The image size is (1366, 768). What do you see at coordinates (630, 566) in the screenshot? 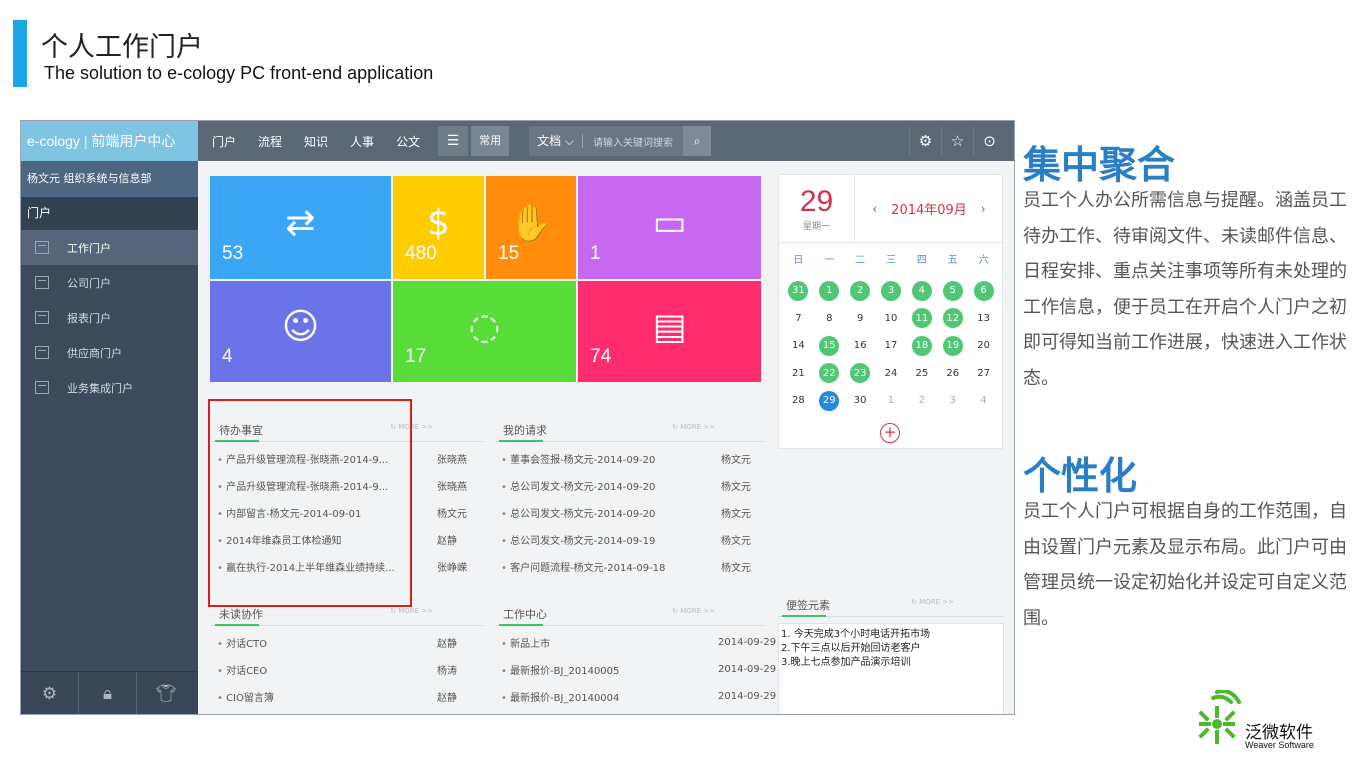
I see `list-item: 客户问题流程-杨文元-2014-09-18 杨文元` at bounding box center [630, 566].